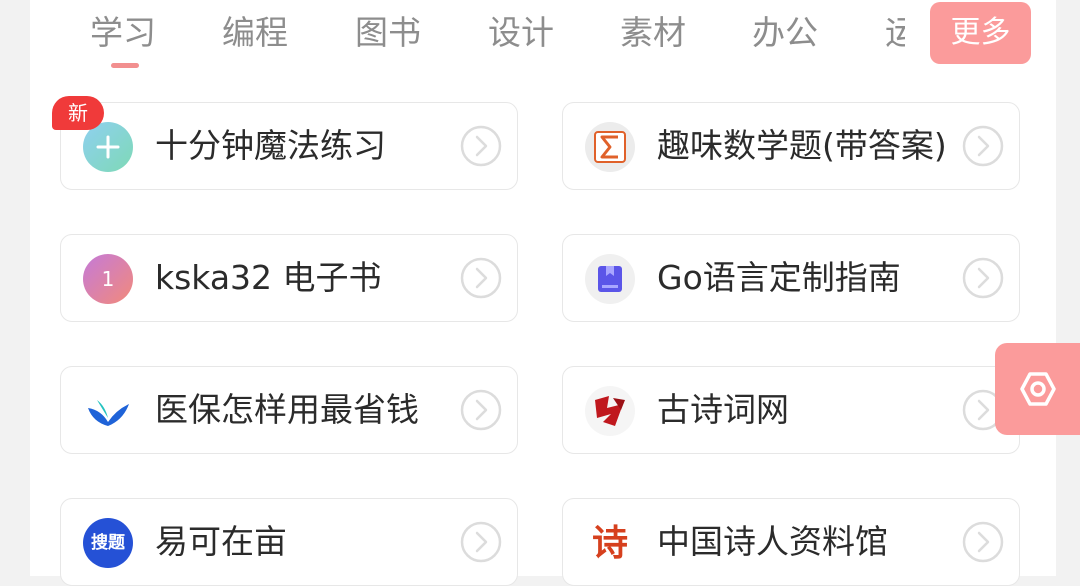  I want to click on card-title: 医保怎样用最省钱, so click(287, 409).